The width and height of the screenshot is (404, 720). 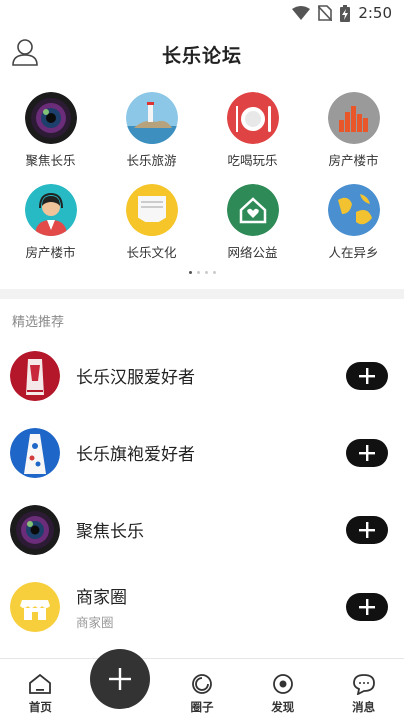 I want to click on lighthouse-icon, so click(x=151, y=118).